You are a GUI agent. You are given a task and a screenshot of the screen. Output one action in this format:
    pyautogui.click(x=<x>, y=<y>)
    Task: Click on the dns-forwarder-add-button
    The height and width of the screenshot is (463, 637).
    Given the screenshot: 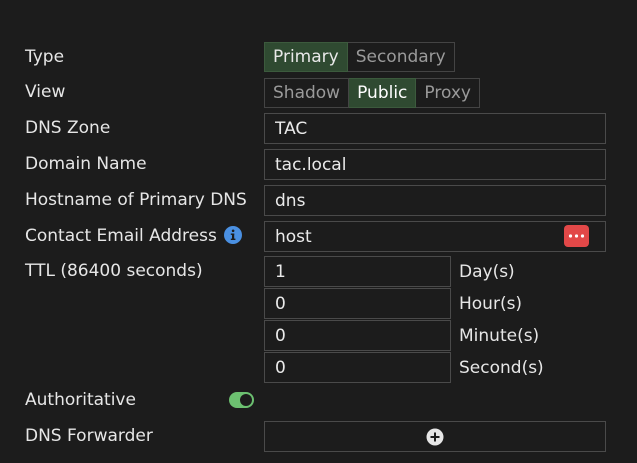 What is the action you would take?
    pyautogui.click(x=435, y=436)
    